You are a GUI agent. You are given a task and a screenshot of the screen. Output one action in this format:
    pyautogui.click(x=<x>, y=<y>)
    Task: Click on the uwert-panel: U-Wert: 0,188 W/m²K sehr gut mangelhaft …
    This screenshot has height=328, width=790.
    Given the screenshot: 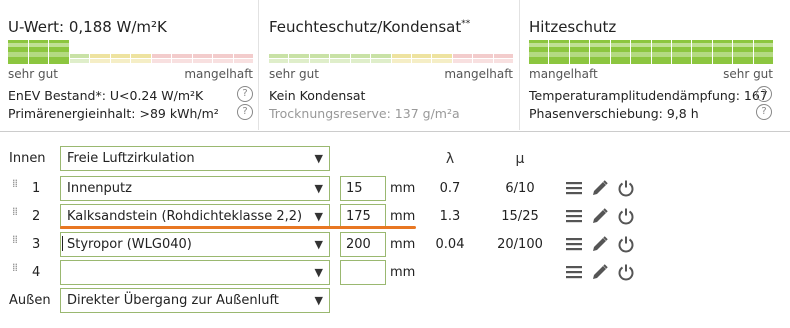 What is the action you would take?
    pyautogui.click(x=130, y=65)
    